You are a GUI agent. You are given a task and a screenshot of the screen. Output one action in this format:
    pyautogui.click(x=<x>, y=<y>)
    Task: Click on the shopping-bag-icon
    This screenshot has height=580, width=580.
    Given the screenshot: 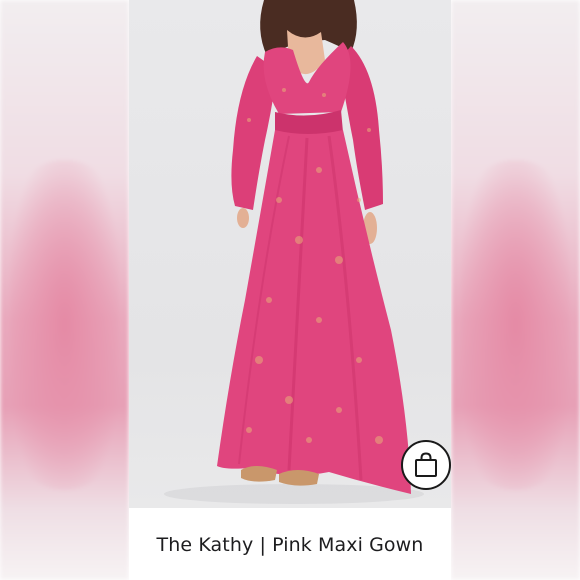 What is the action you would take?
    pyautogui.click(x=426, y=464)
    